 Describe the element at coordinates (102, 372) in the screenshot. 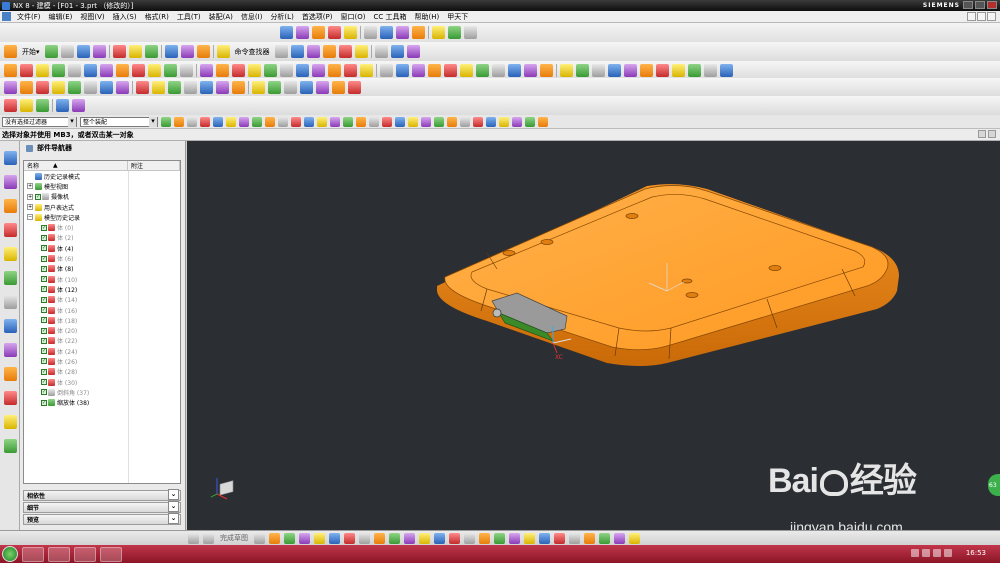

I see `tree-node: ✓ 体 (28)` at that location.